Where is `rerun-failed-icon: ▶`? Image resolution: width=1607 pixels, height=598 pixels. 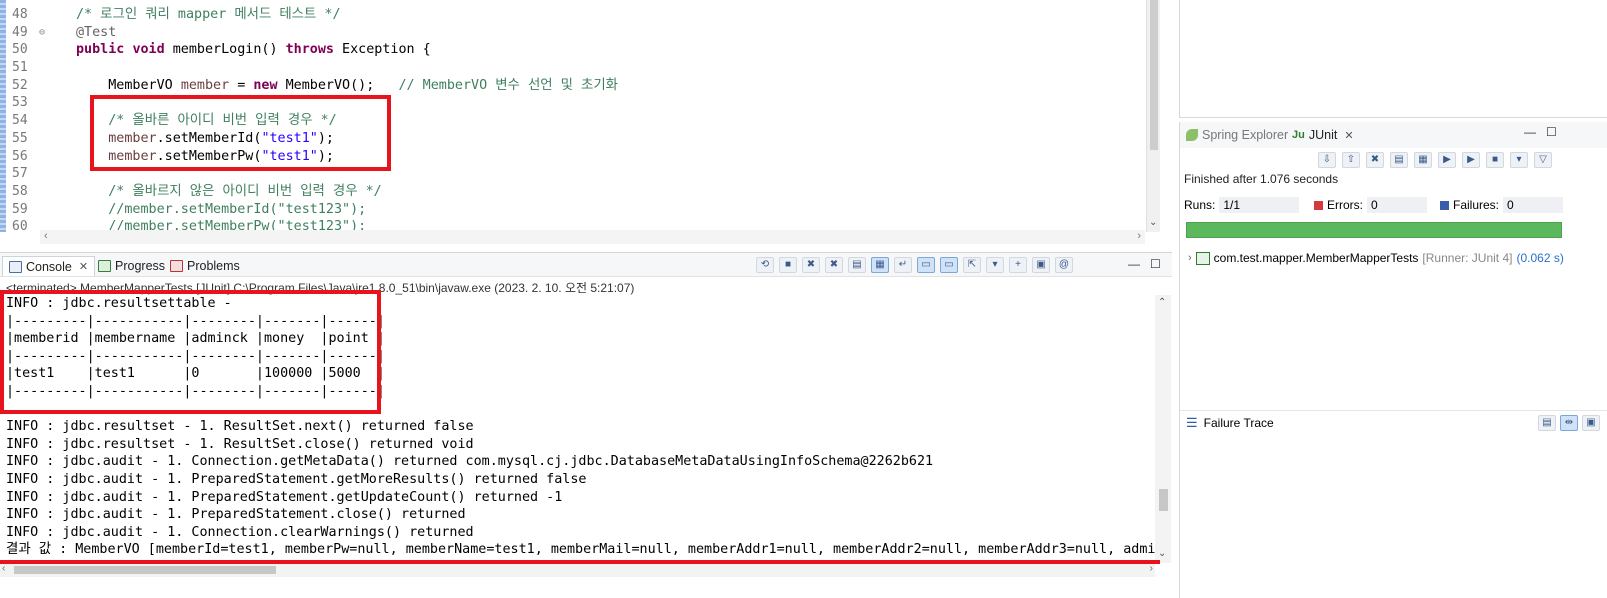
rerun-failed-icon: ▶ is located at coordinates (1471, 160).